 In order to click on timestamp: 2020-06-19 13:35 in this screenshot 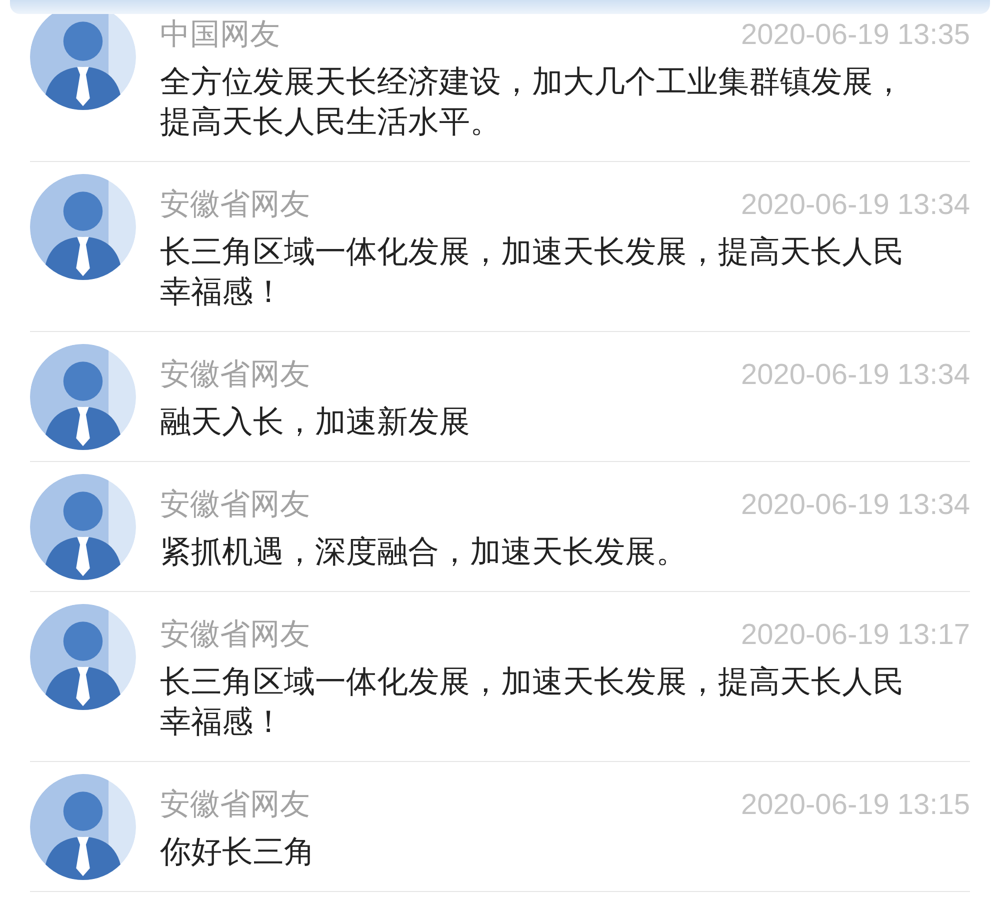, I will do `click(855, 35)`.